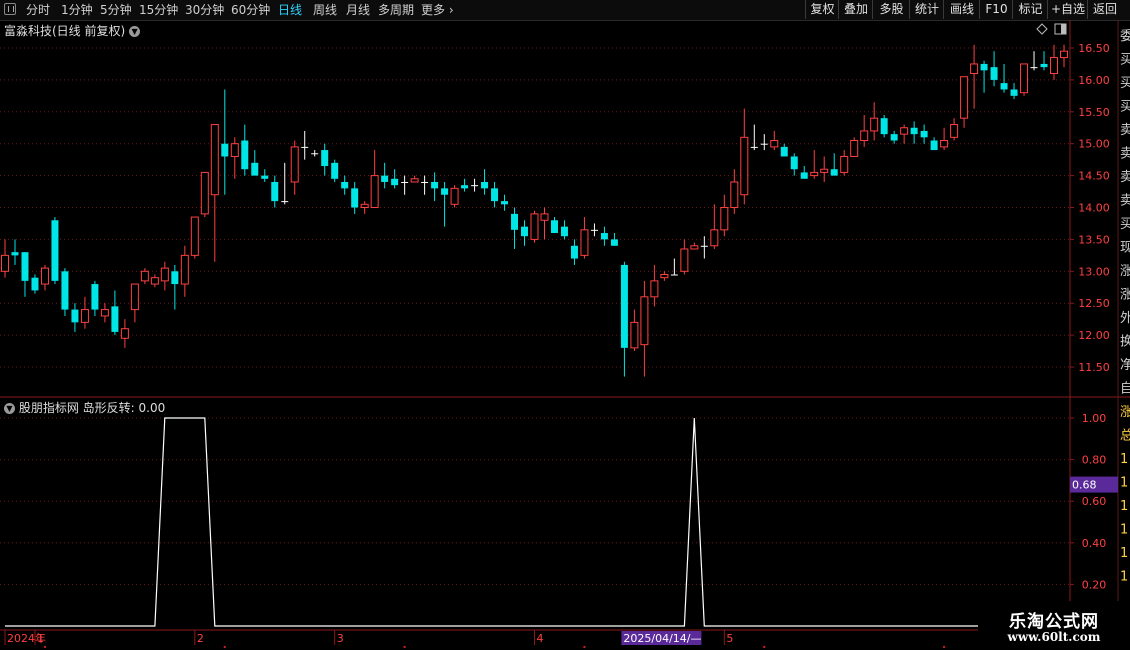  What do you see at coordinates (1125, 36) in the screenshot?
I see `right-edge-glyph: 委` at bounding box center [1125, 36].